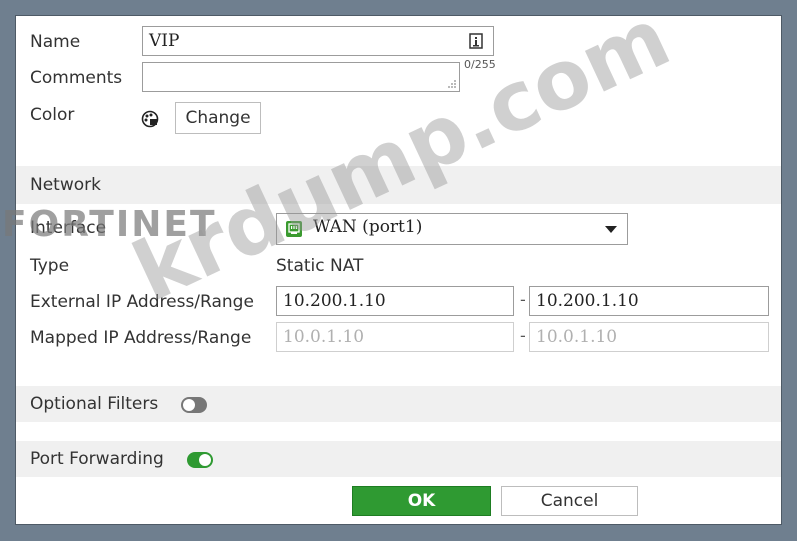  Describe the element at coordinates (50, 266) in the screenshot. I see `type-label: Type` at that location.